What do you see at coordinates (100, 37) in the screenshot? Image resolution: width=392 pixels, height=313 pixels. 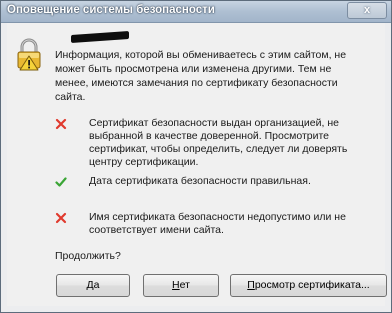 I see `redacted-site-name` at bounding box center [100, 37].